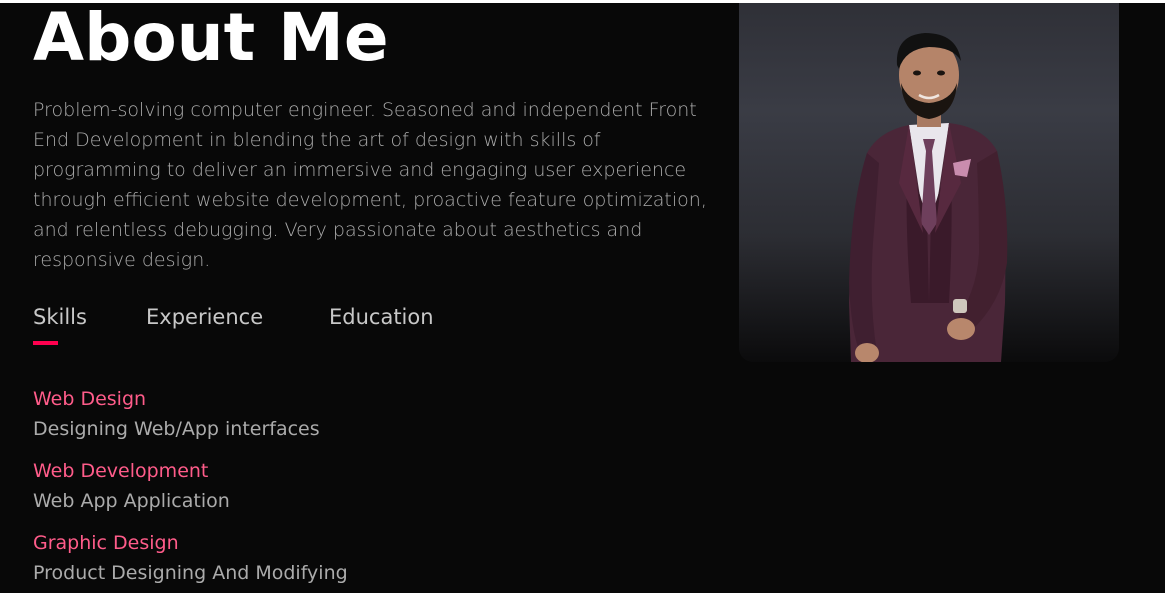 This screenshot has height=593, width=1165. What do you see at coordinates (190, 573) in the screenshot?
I see `skill-description: Product Designing And Modifying` at bounding box center [190, 573].